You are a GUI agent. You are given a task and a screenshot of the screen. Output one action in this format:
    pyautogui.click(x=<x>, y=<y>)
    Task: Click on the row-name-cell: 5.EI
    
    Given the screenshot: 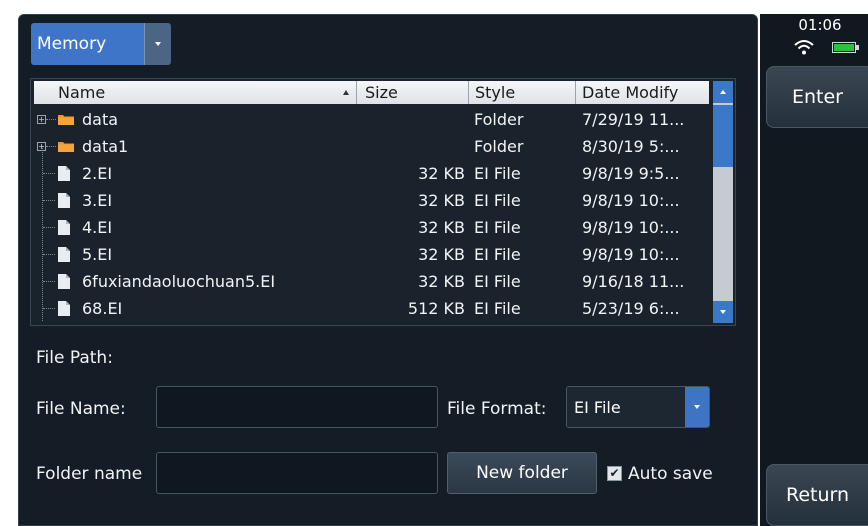 What is the action you would take?
    pyautogui.click(x=194, y=254)
    